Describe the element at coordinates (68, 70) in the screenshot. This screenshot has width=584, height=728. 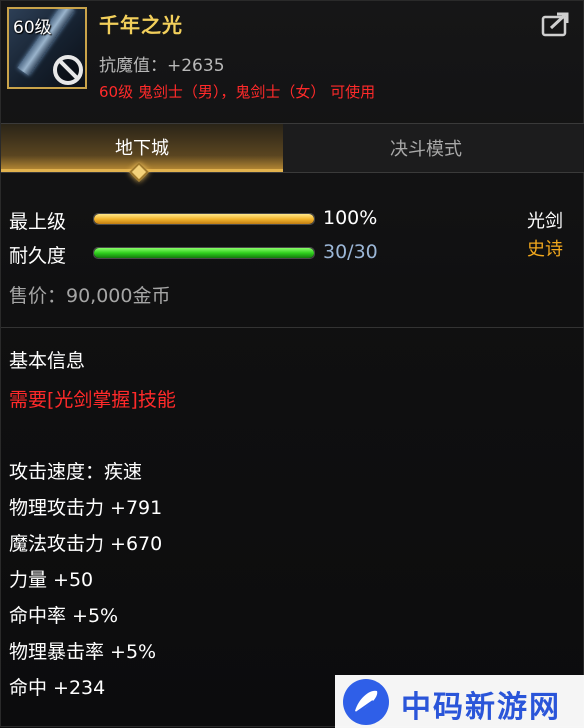
I see `no-entry-icon` at that location.